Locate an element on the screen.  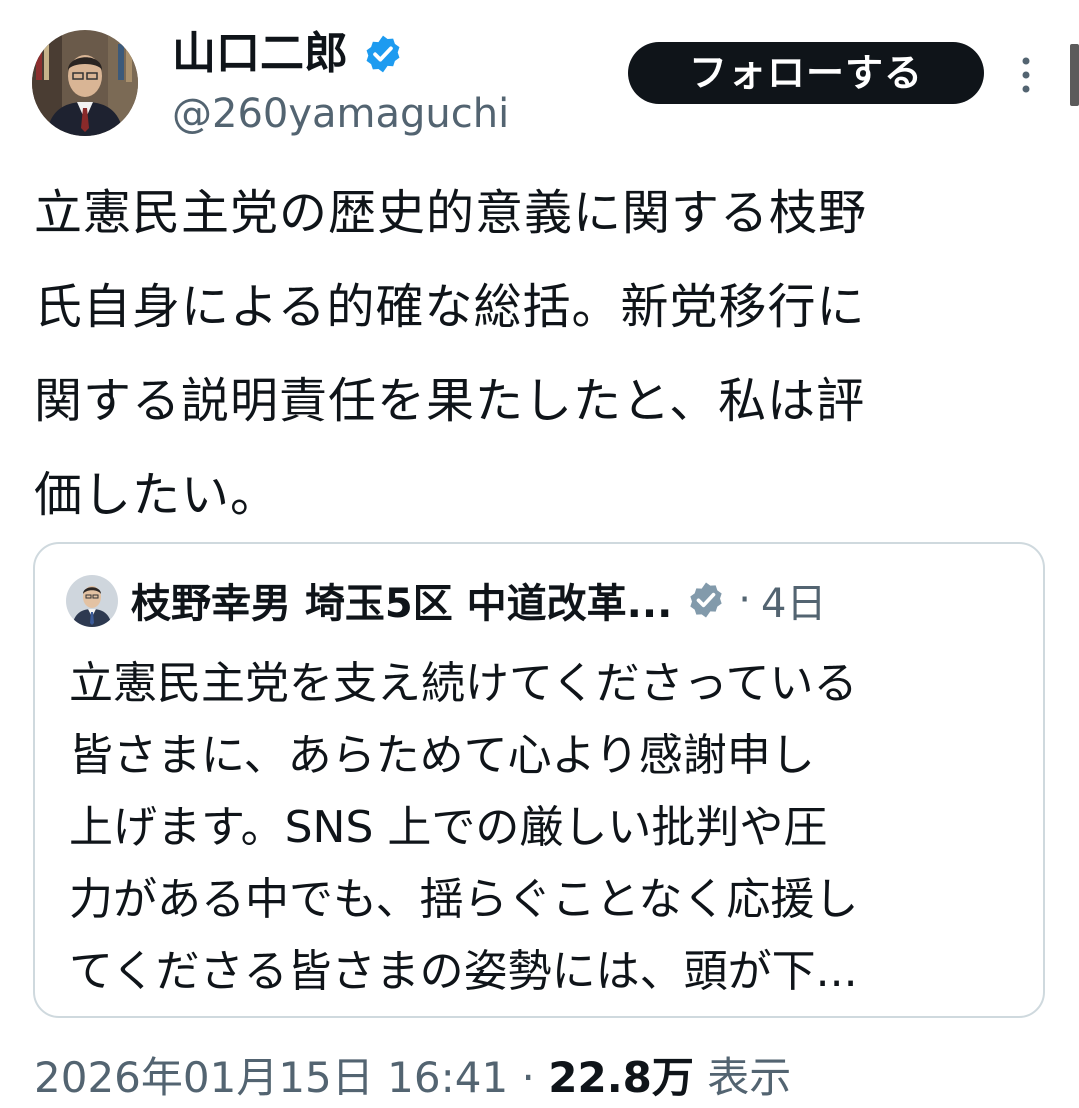
quote-verified-badge-icon is located at coordinates (706, 600).